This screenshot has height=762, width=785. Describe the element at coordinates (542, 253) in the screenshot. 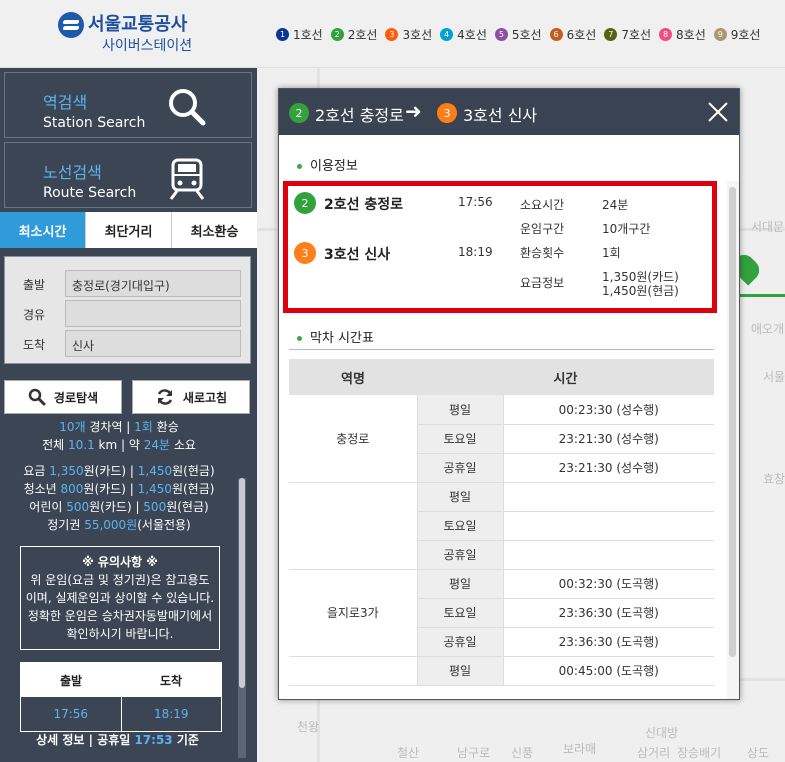

I see `transfer-label: 환승횟수` at that location.